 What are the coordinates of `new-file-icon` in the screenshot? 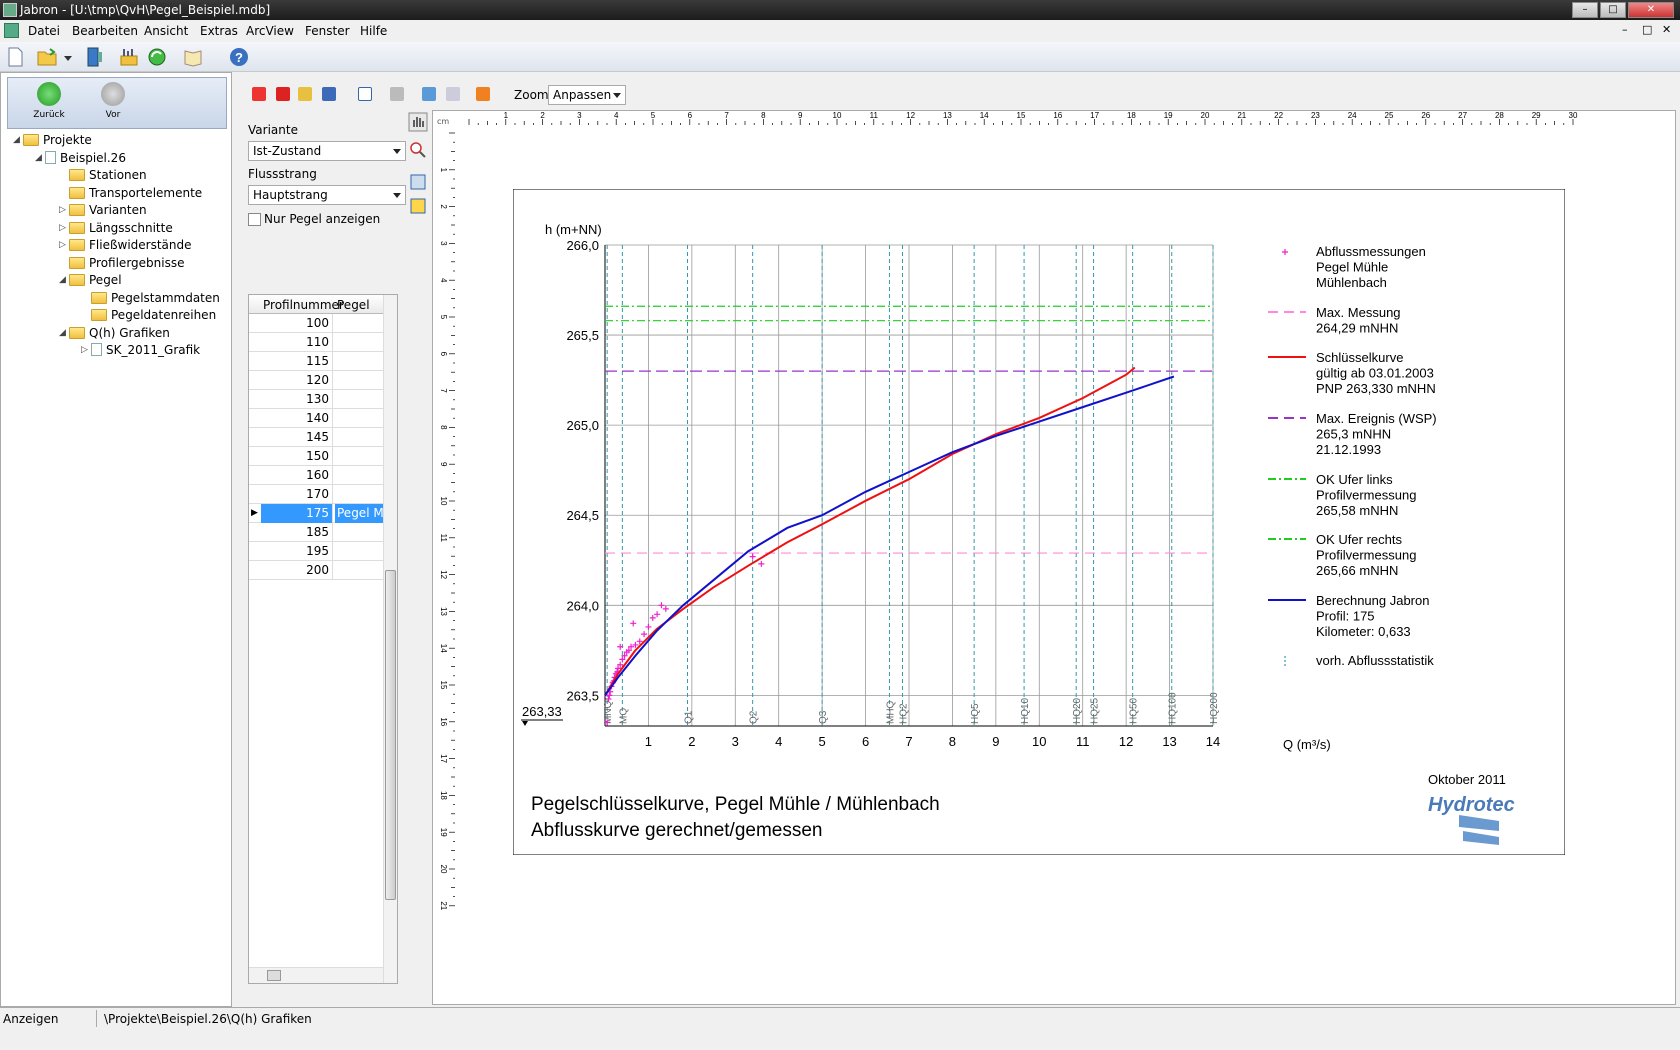 It's located at (15, 57).